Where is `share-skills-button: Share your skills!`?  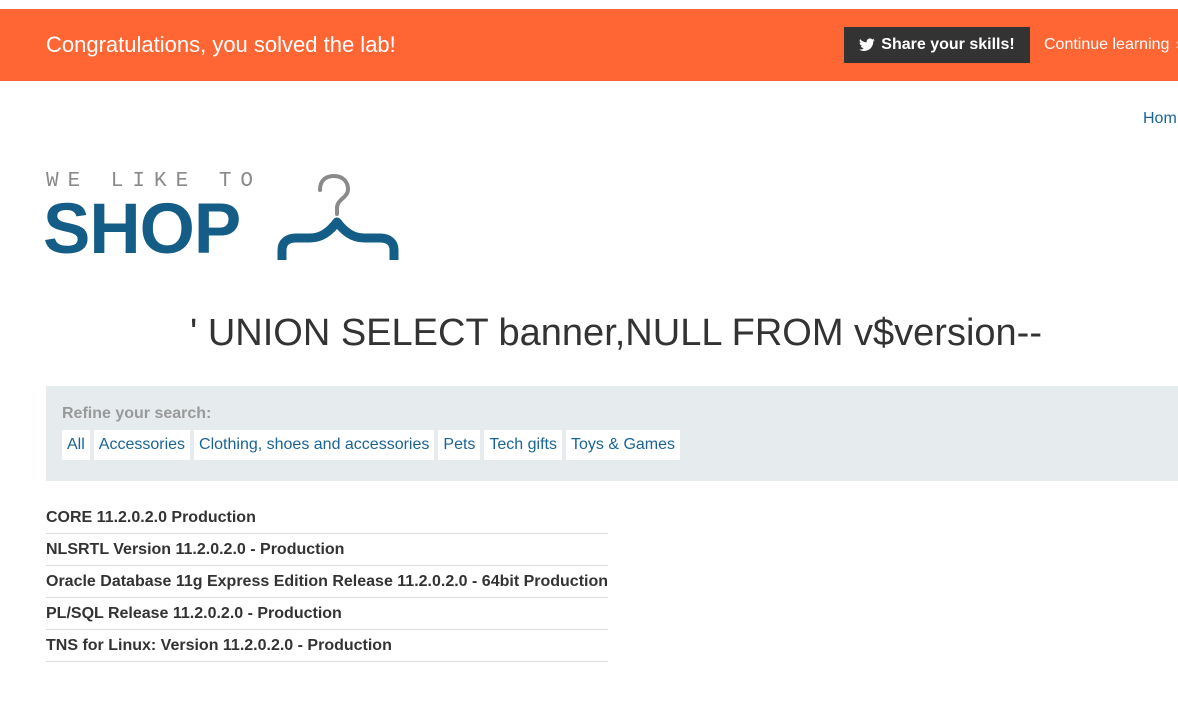
share-skills-button: Share your skills! is located at coordinates (937, 45).